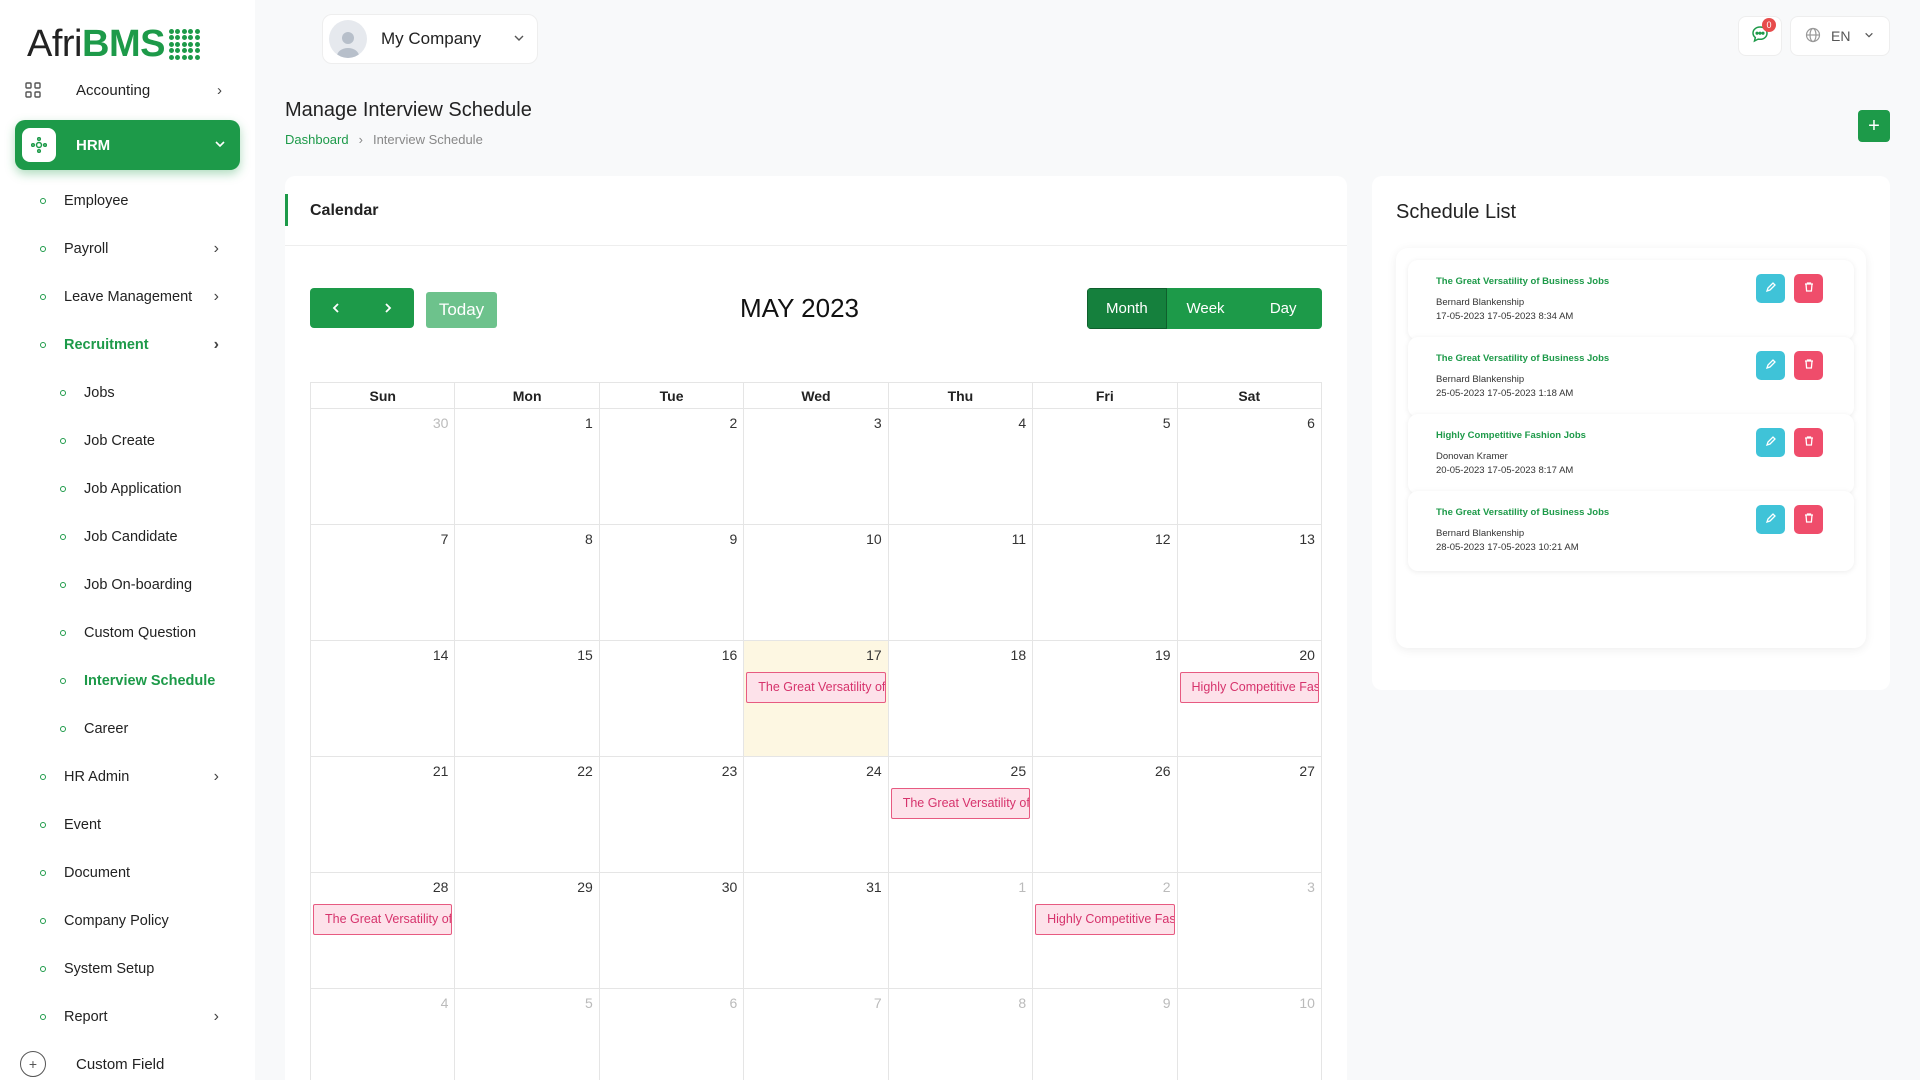  I want to click on today-button: Today, so click(461, 310).